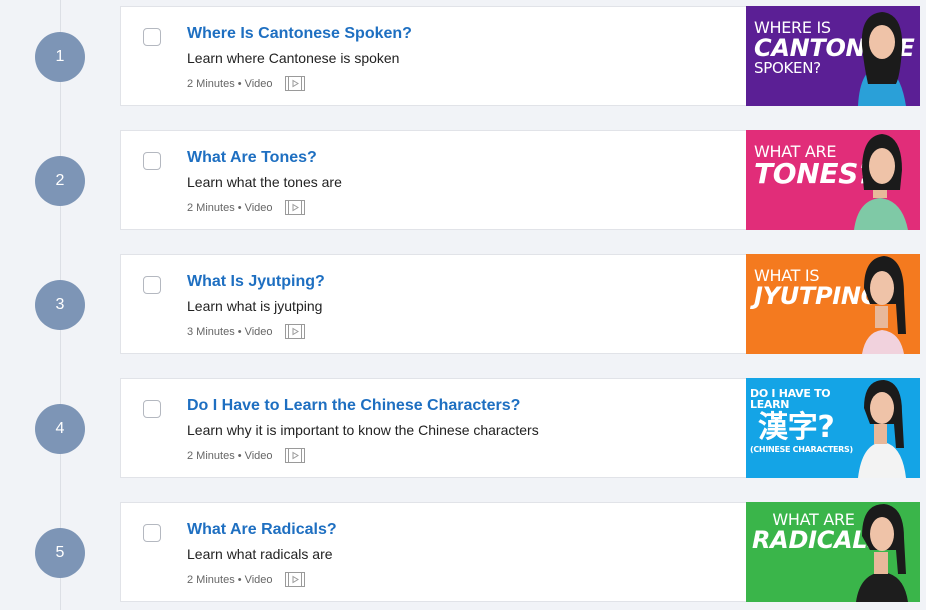 This screenshot has width=926, height=610. What do you see at coordinates (60, 429) in the screenshot?
I see `lesson-number-badge: 4` at bounding box center [60, 429].